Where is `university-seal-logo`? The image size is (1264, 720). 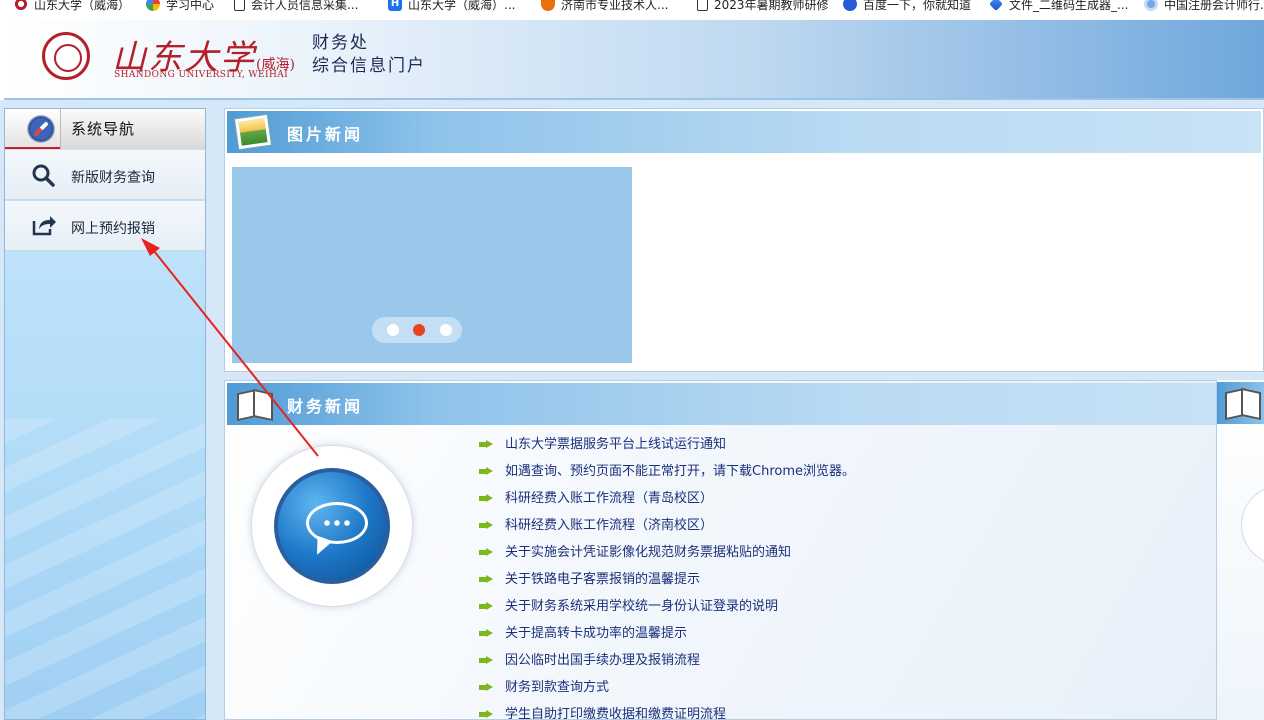 university-seal-logo is located at coordinates (66, 56).